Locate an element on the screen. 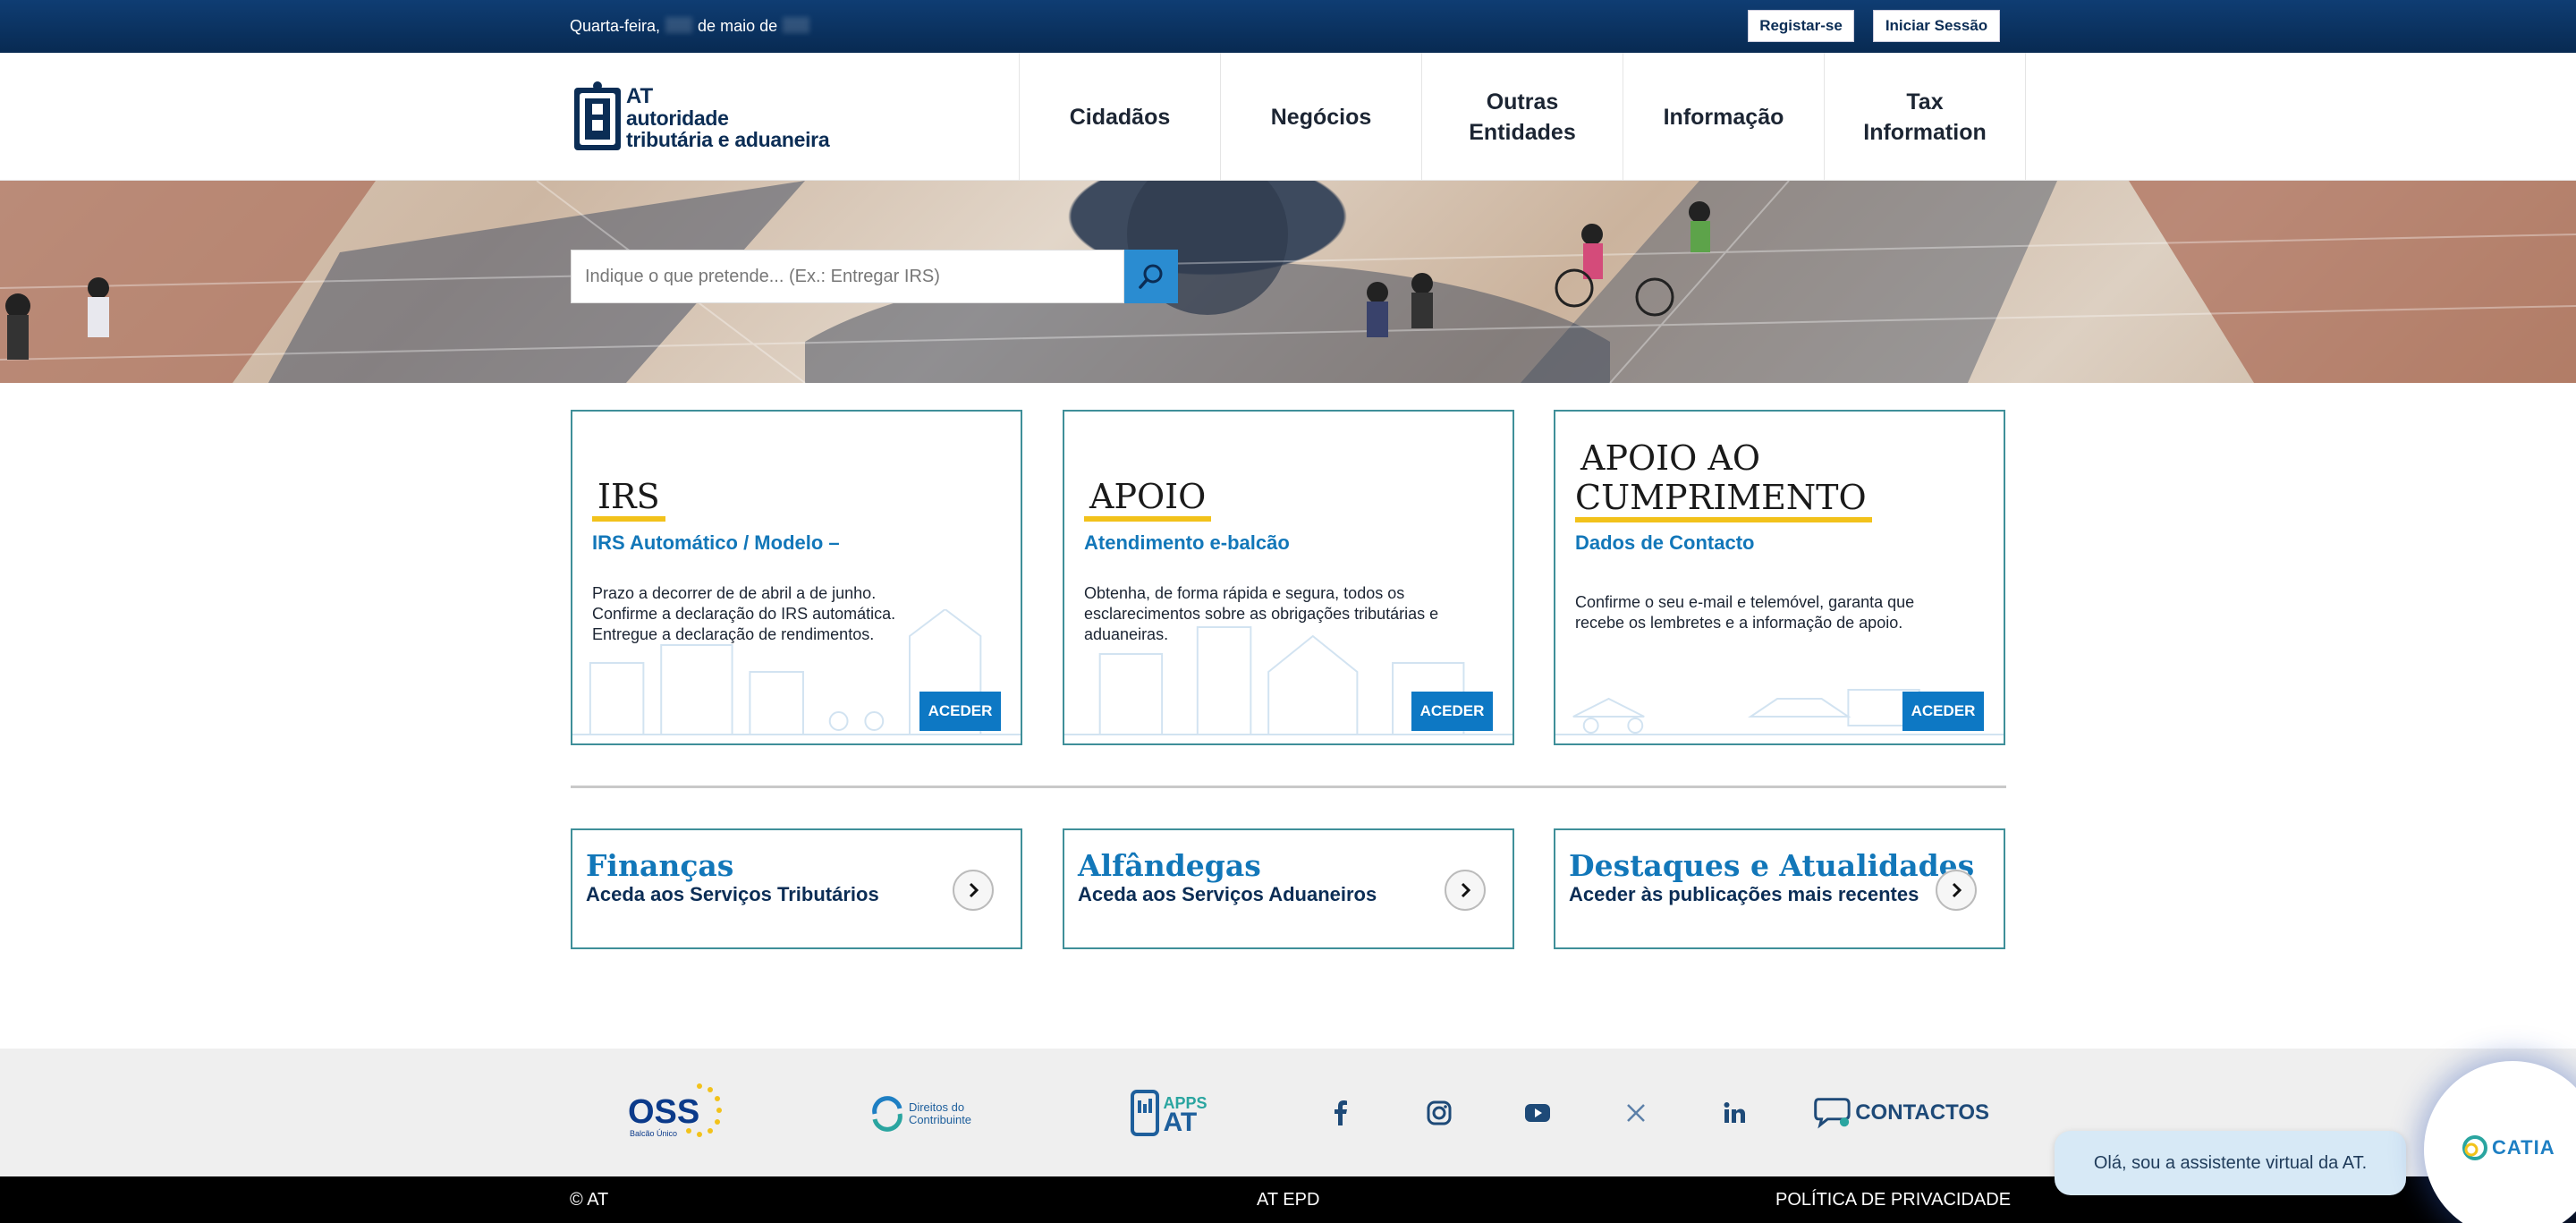 The height and width of the screenshot is (1223, 2576). logo-at: AT is located at coordinates (640, 96).